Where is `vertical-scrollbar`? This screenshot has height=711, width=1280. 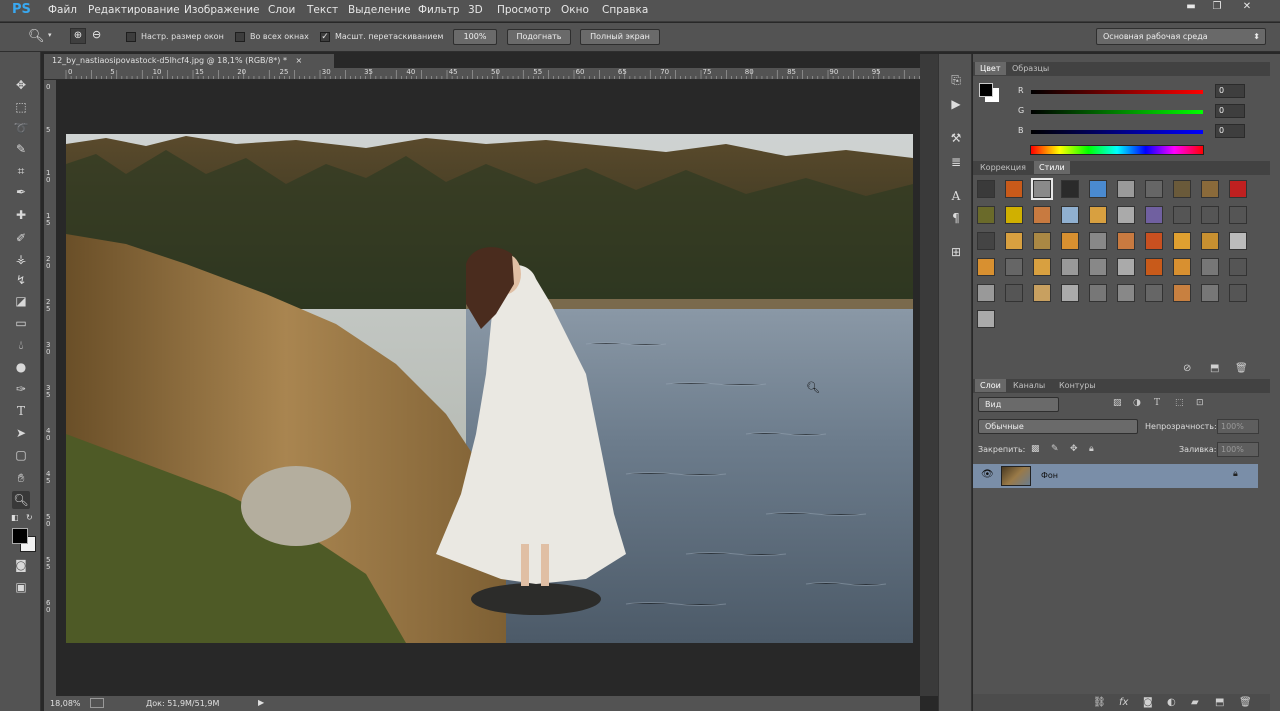 vertical-scrollbar is located at coordinates (929, 375).